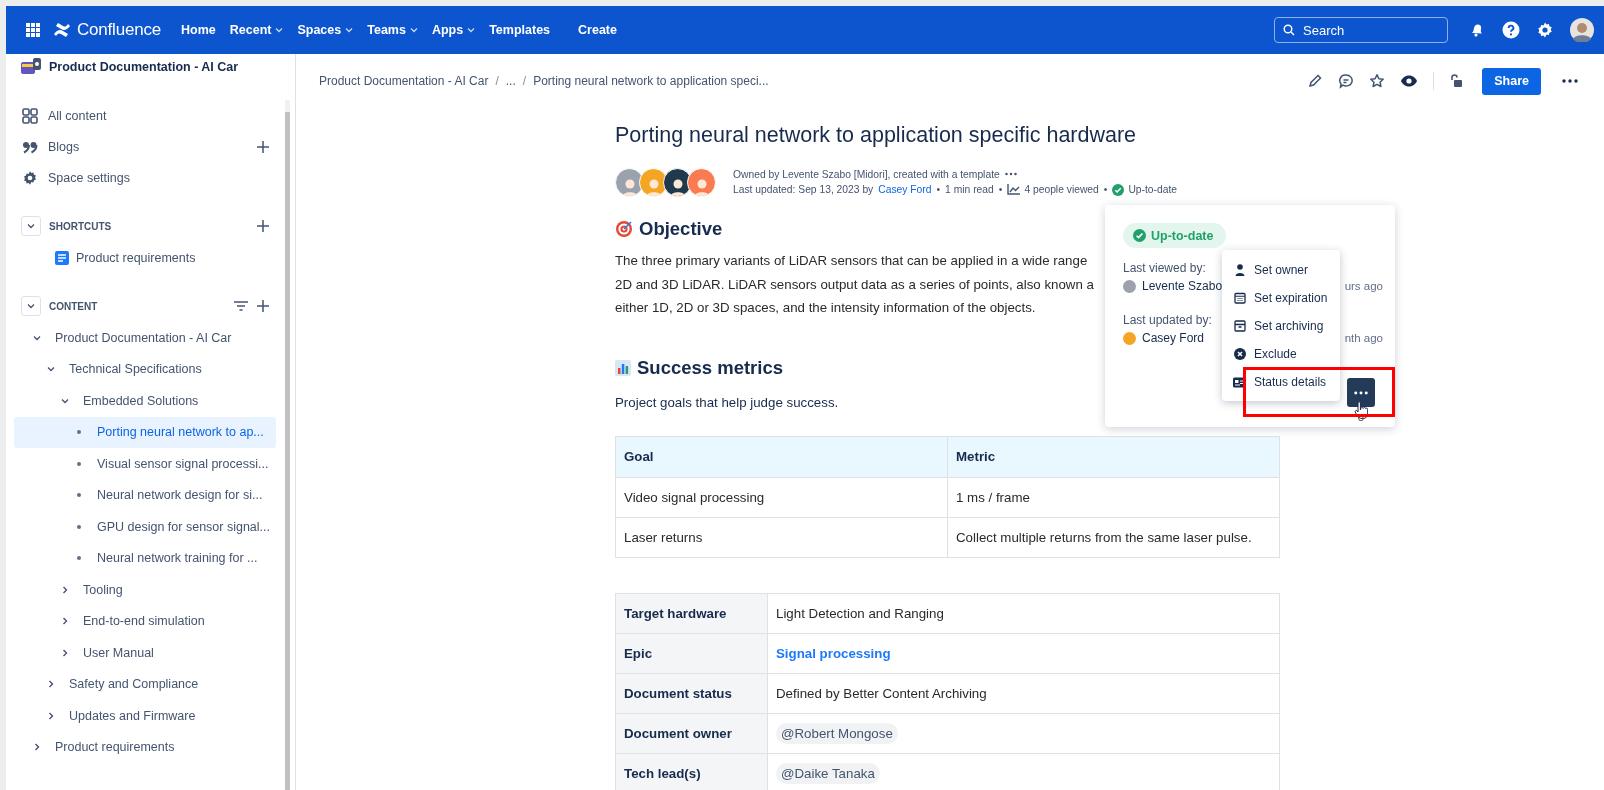 The height and width of the screenshot is (790, 1604). Describe the element at coordinates (828, 773) in the screenshot. I see `user-mention: @Daike Tanaka` at that location.